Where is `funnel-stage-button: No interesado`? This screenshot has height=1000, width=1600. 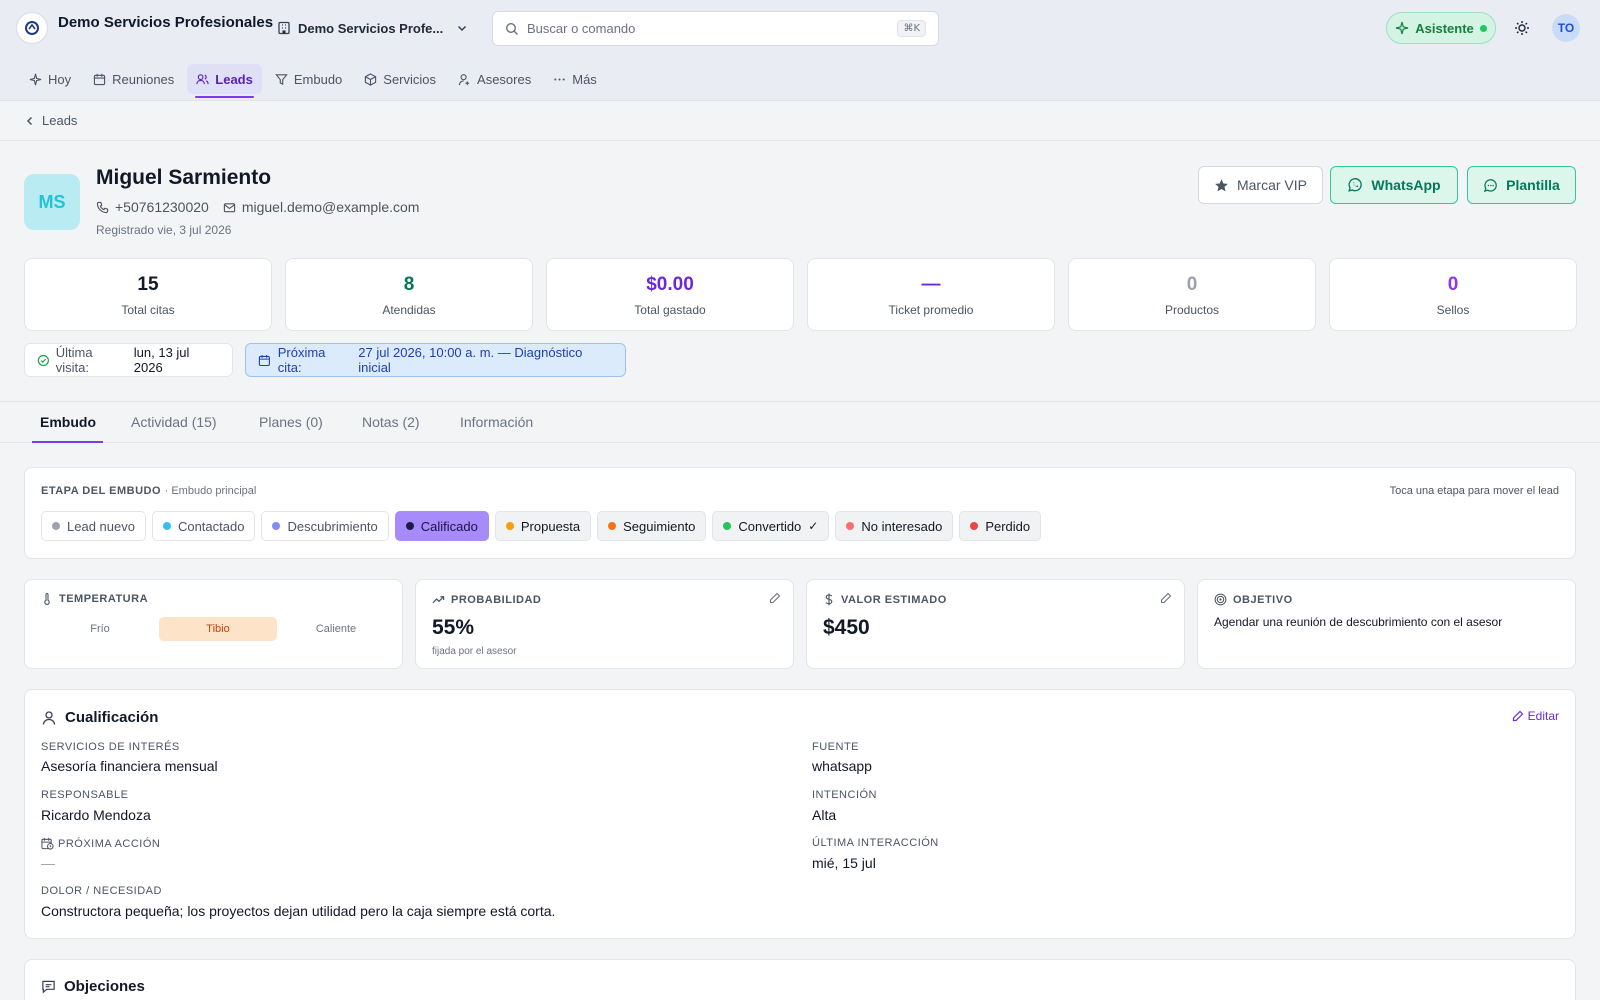
funnel-stage-button: No interesado is located at coordinates (894, 526).